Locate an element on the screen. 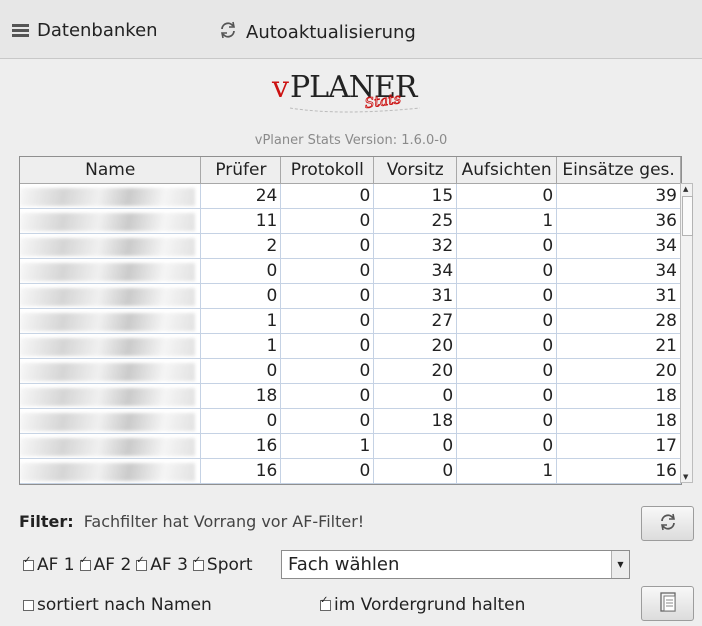 The width and height of the screenshot is (702, 626). table-cell: 2 is located at coordinates (241, 246).